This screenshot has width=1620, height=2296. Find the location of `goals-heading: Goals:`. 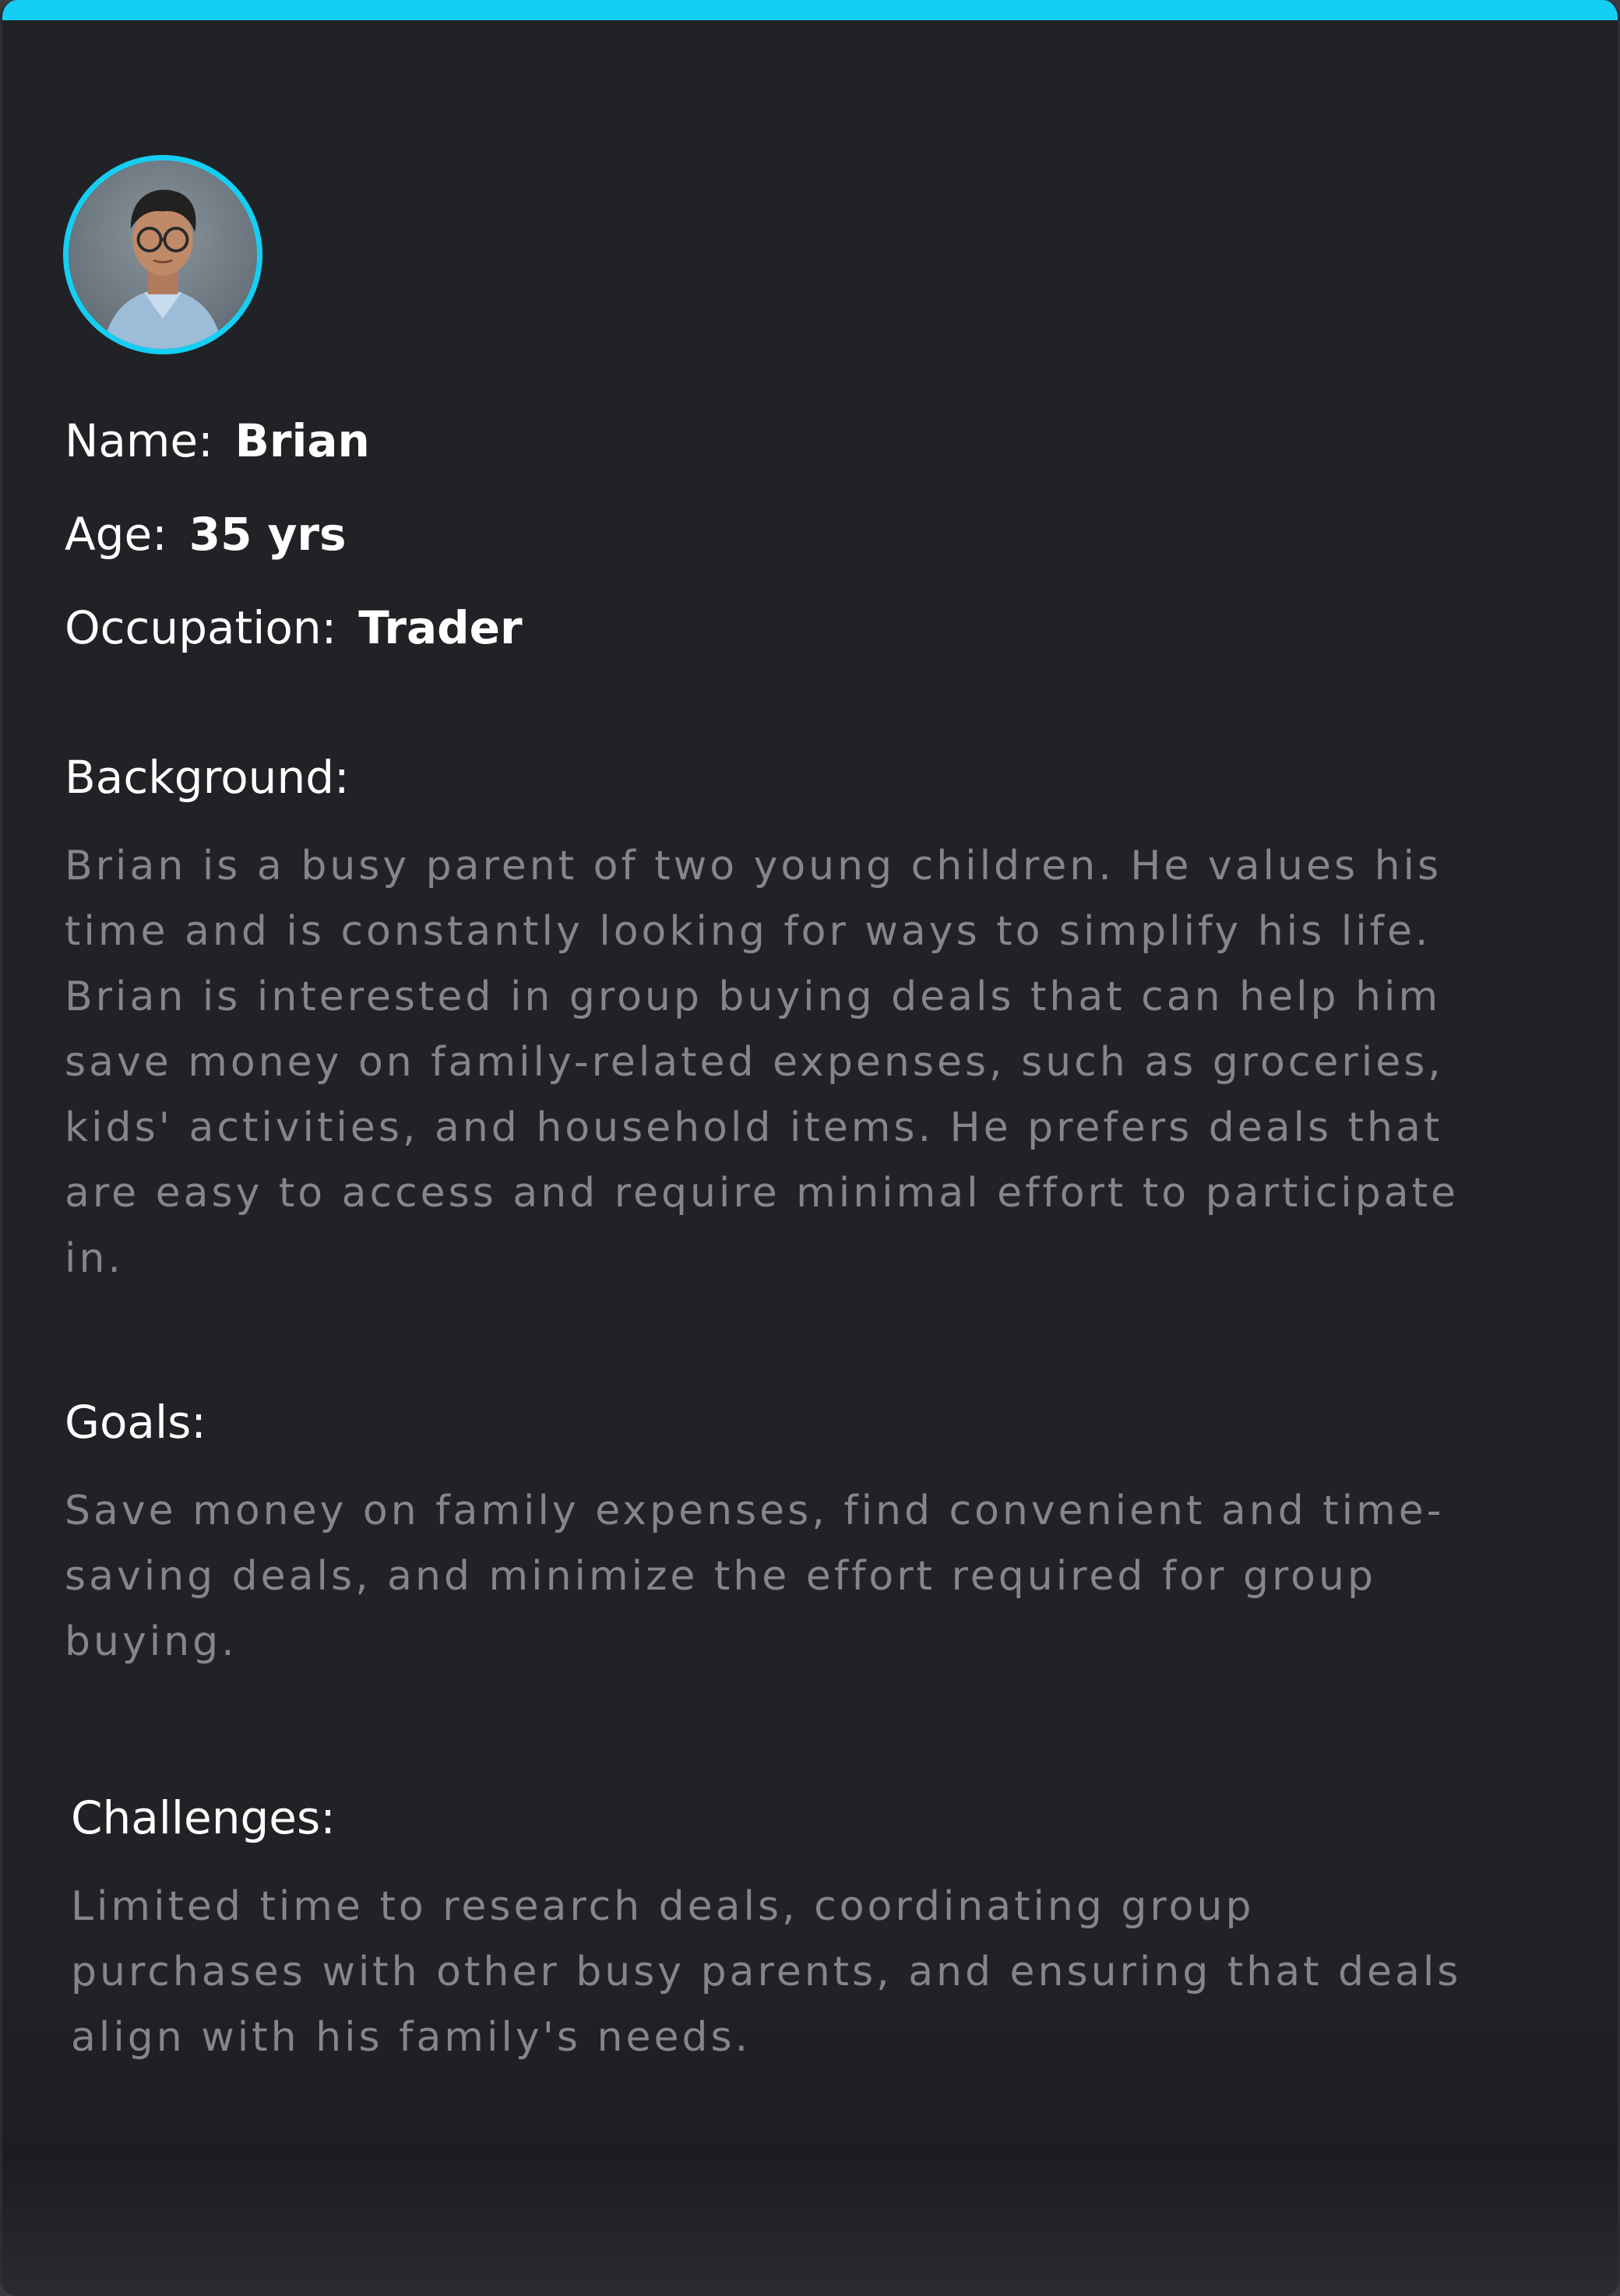

goals-heading: Goals: is located at coordinates (135, 1422).